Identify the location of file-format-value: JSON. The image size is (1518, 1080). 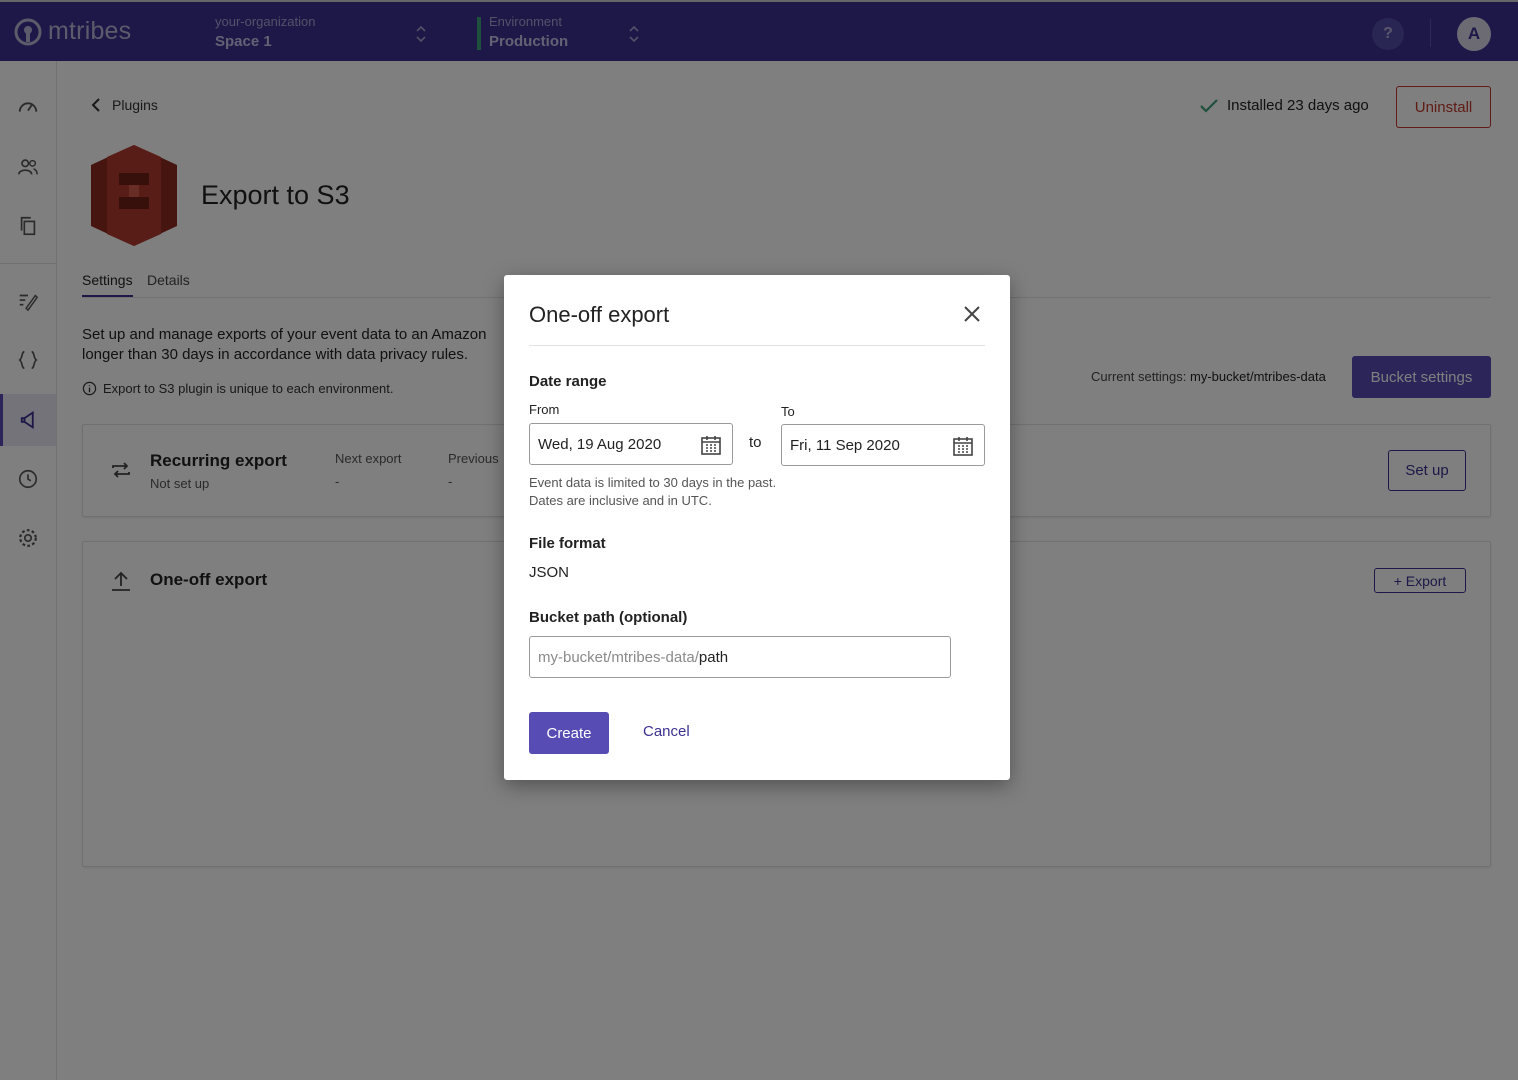
(549, 572).